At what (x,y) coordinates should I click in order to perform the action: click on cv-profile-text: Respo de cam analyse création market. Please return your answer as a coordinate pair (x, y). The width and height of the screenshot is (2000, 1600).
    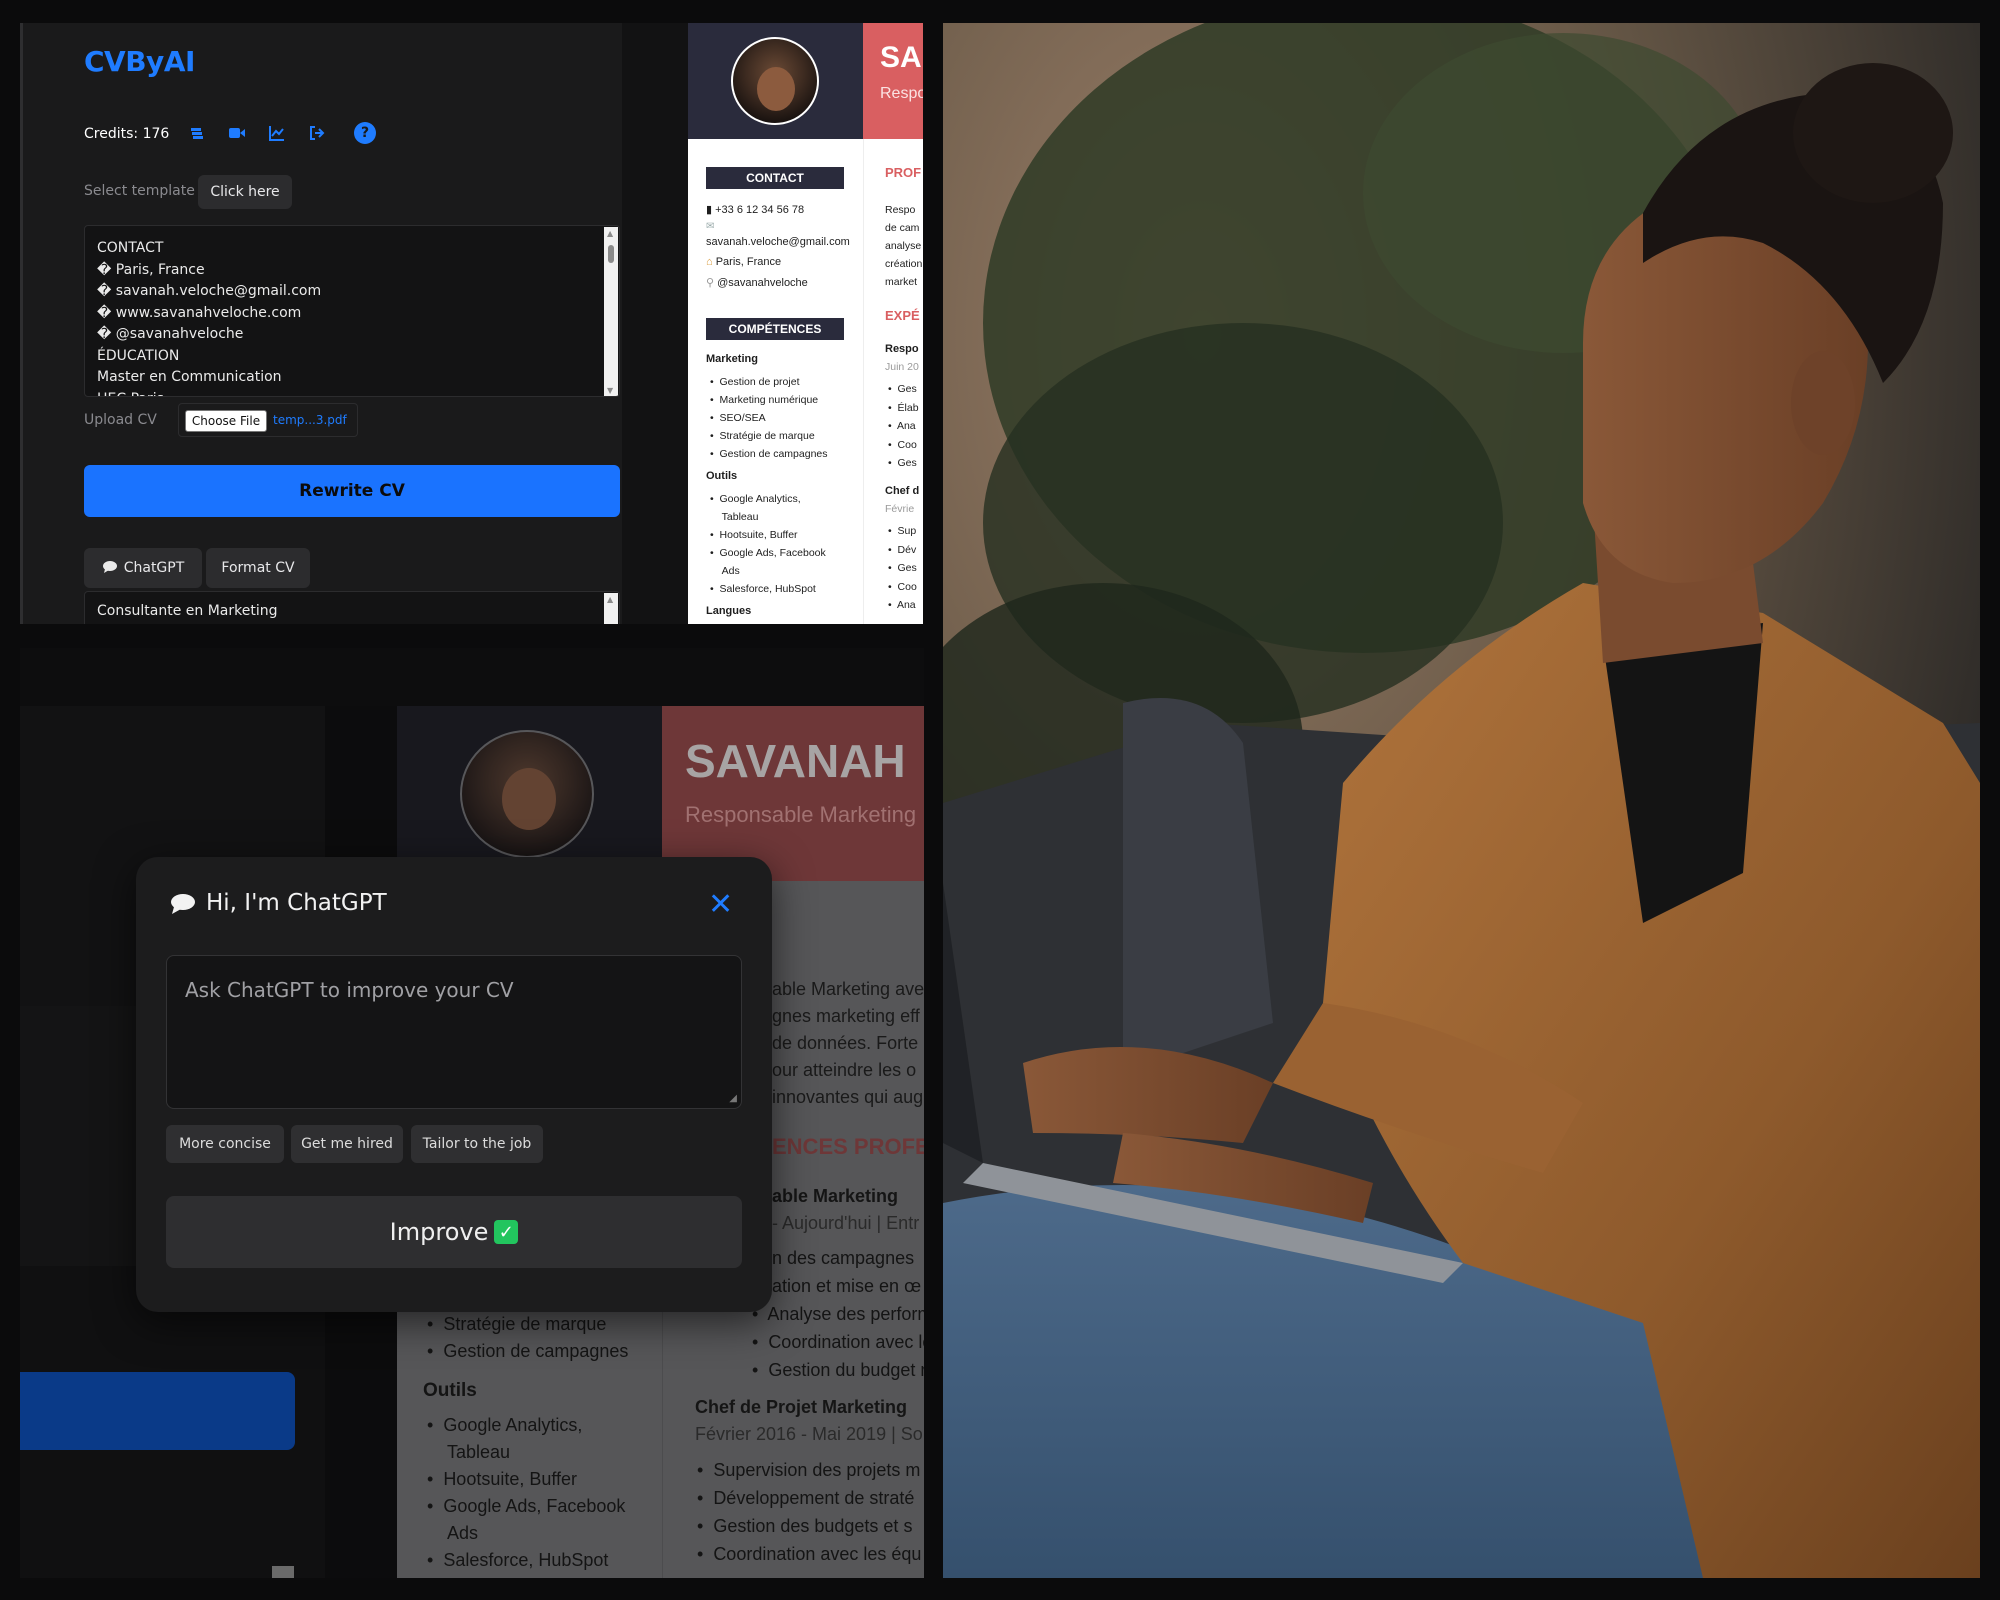
    Looking at the image, I should click on (904, 246).